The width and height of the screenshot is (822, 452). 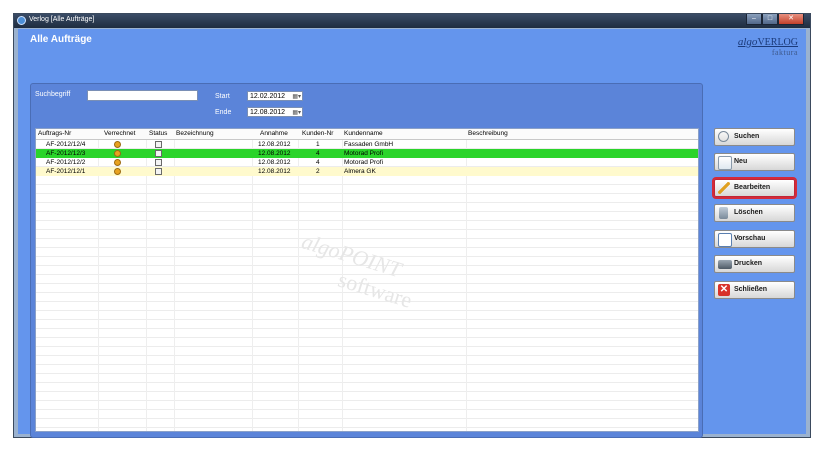 I want to click on printer-icon, so click(x=725, y=264).